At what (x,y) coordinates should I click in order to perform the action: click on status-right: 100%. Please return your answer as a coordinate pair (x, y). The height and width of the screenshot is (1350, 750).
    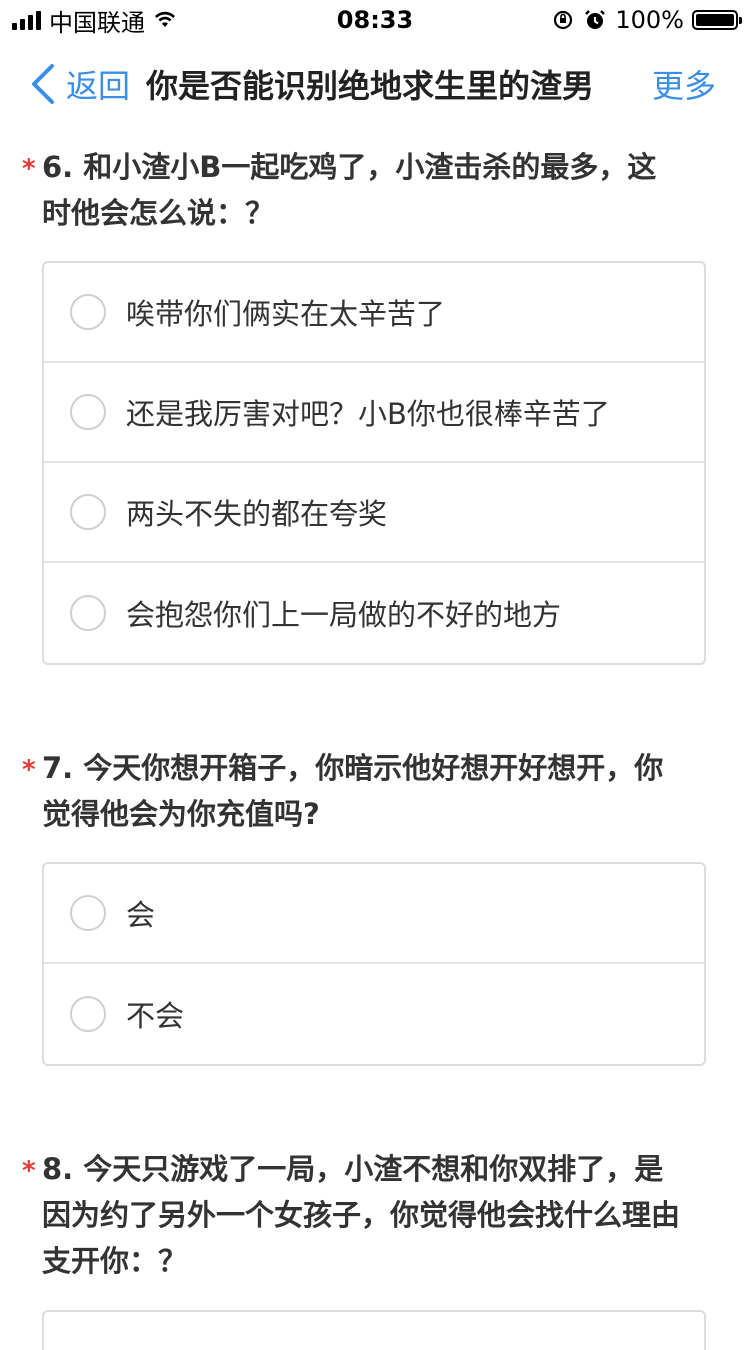
    Looking at the image, I should click on (646, 20).